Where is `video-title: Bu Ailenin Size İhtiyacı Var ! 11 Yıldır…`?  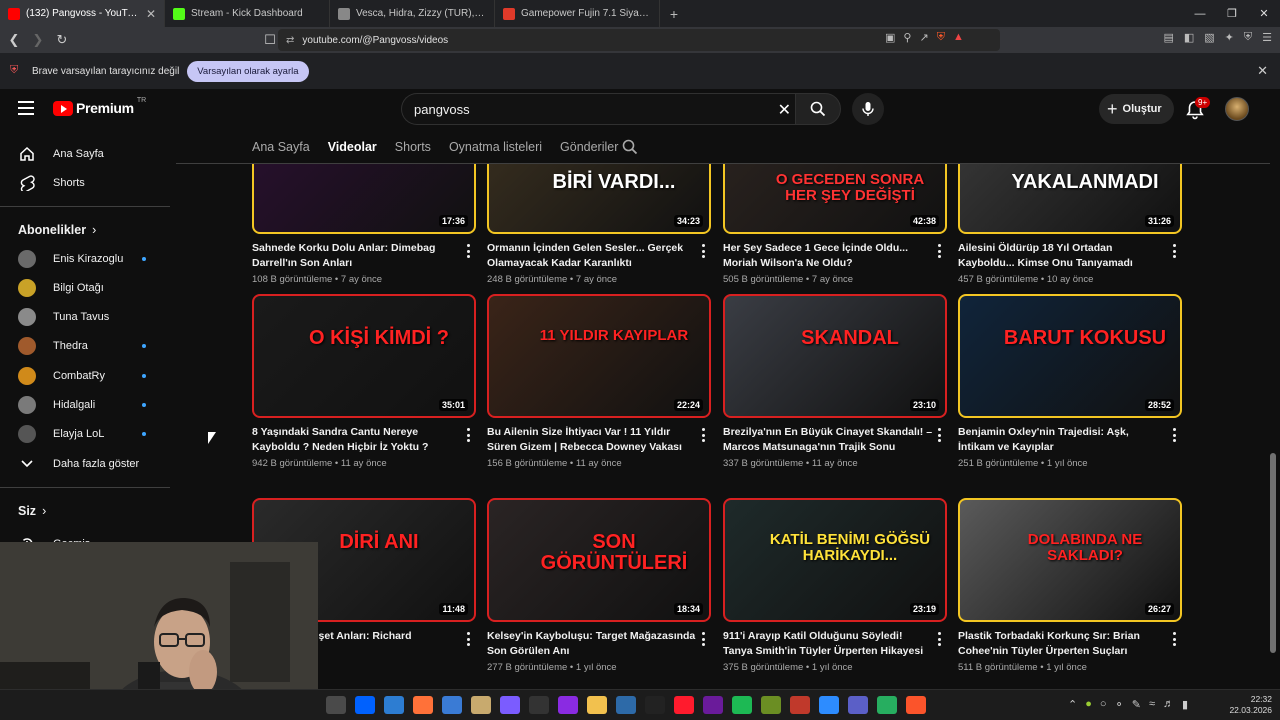 video-title: Bu Ailenin Size İhtiyacı Var ! 11 Yıldır… is located at coordinates (592, 440).